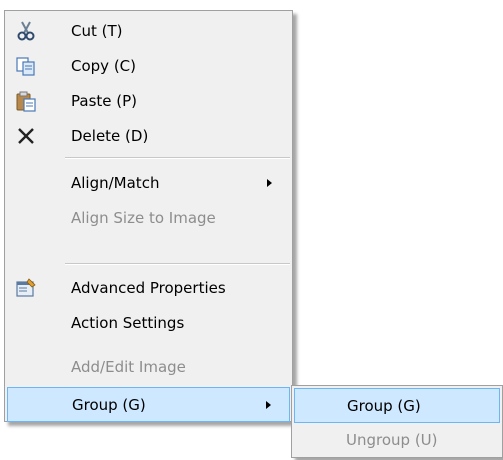 This screenshot has width=503, height=460. Describe the element at coordinates (148, 30) in the screenshot. I see `menu-item-cut: Cut (T)` at that location.